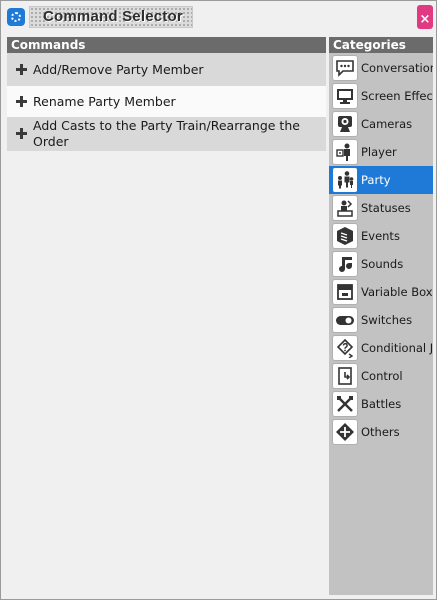 Image resolution: width=437 pixels, height=600 pixels. I want to click on categories-header: Categories, so click(381, 45).